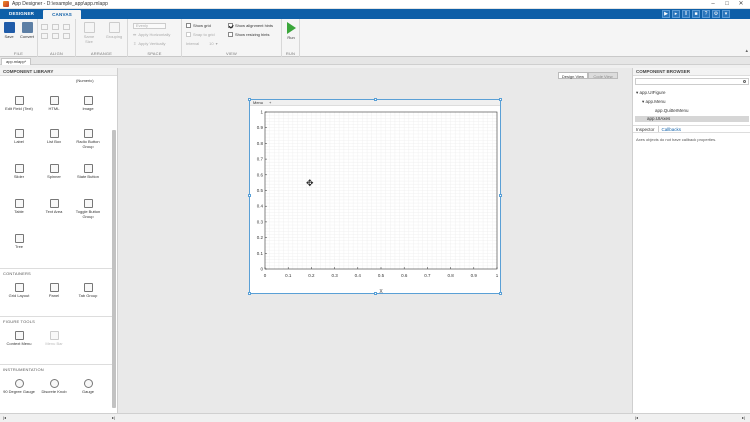 The height and width of the screenshot is (422, 750). Describe the element at coordinates (727, 4) in the screenshot. I see `maximize-button: □` at that location.